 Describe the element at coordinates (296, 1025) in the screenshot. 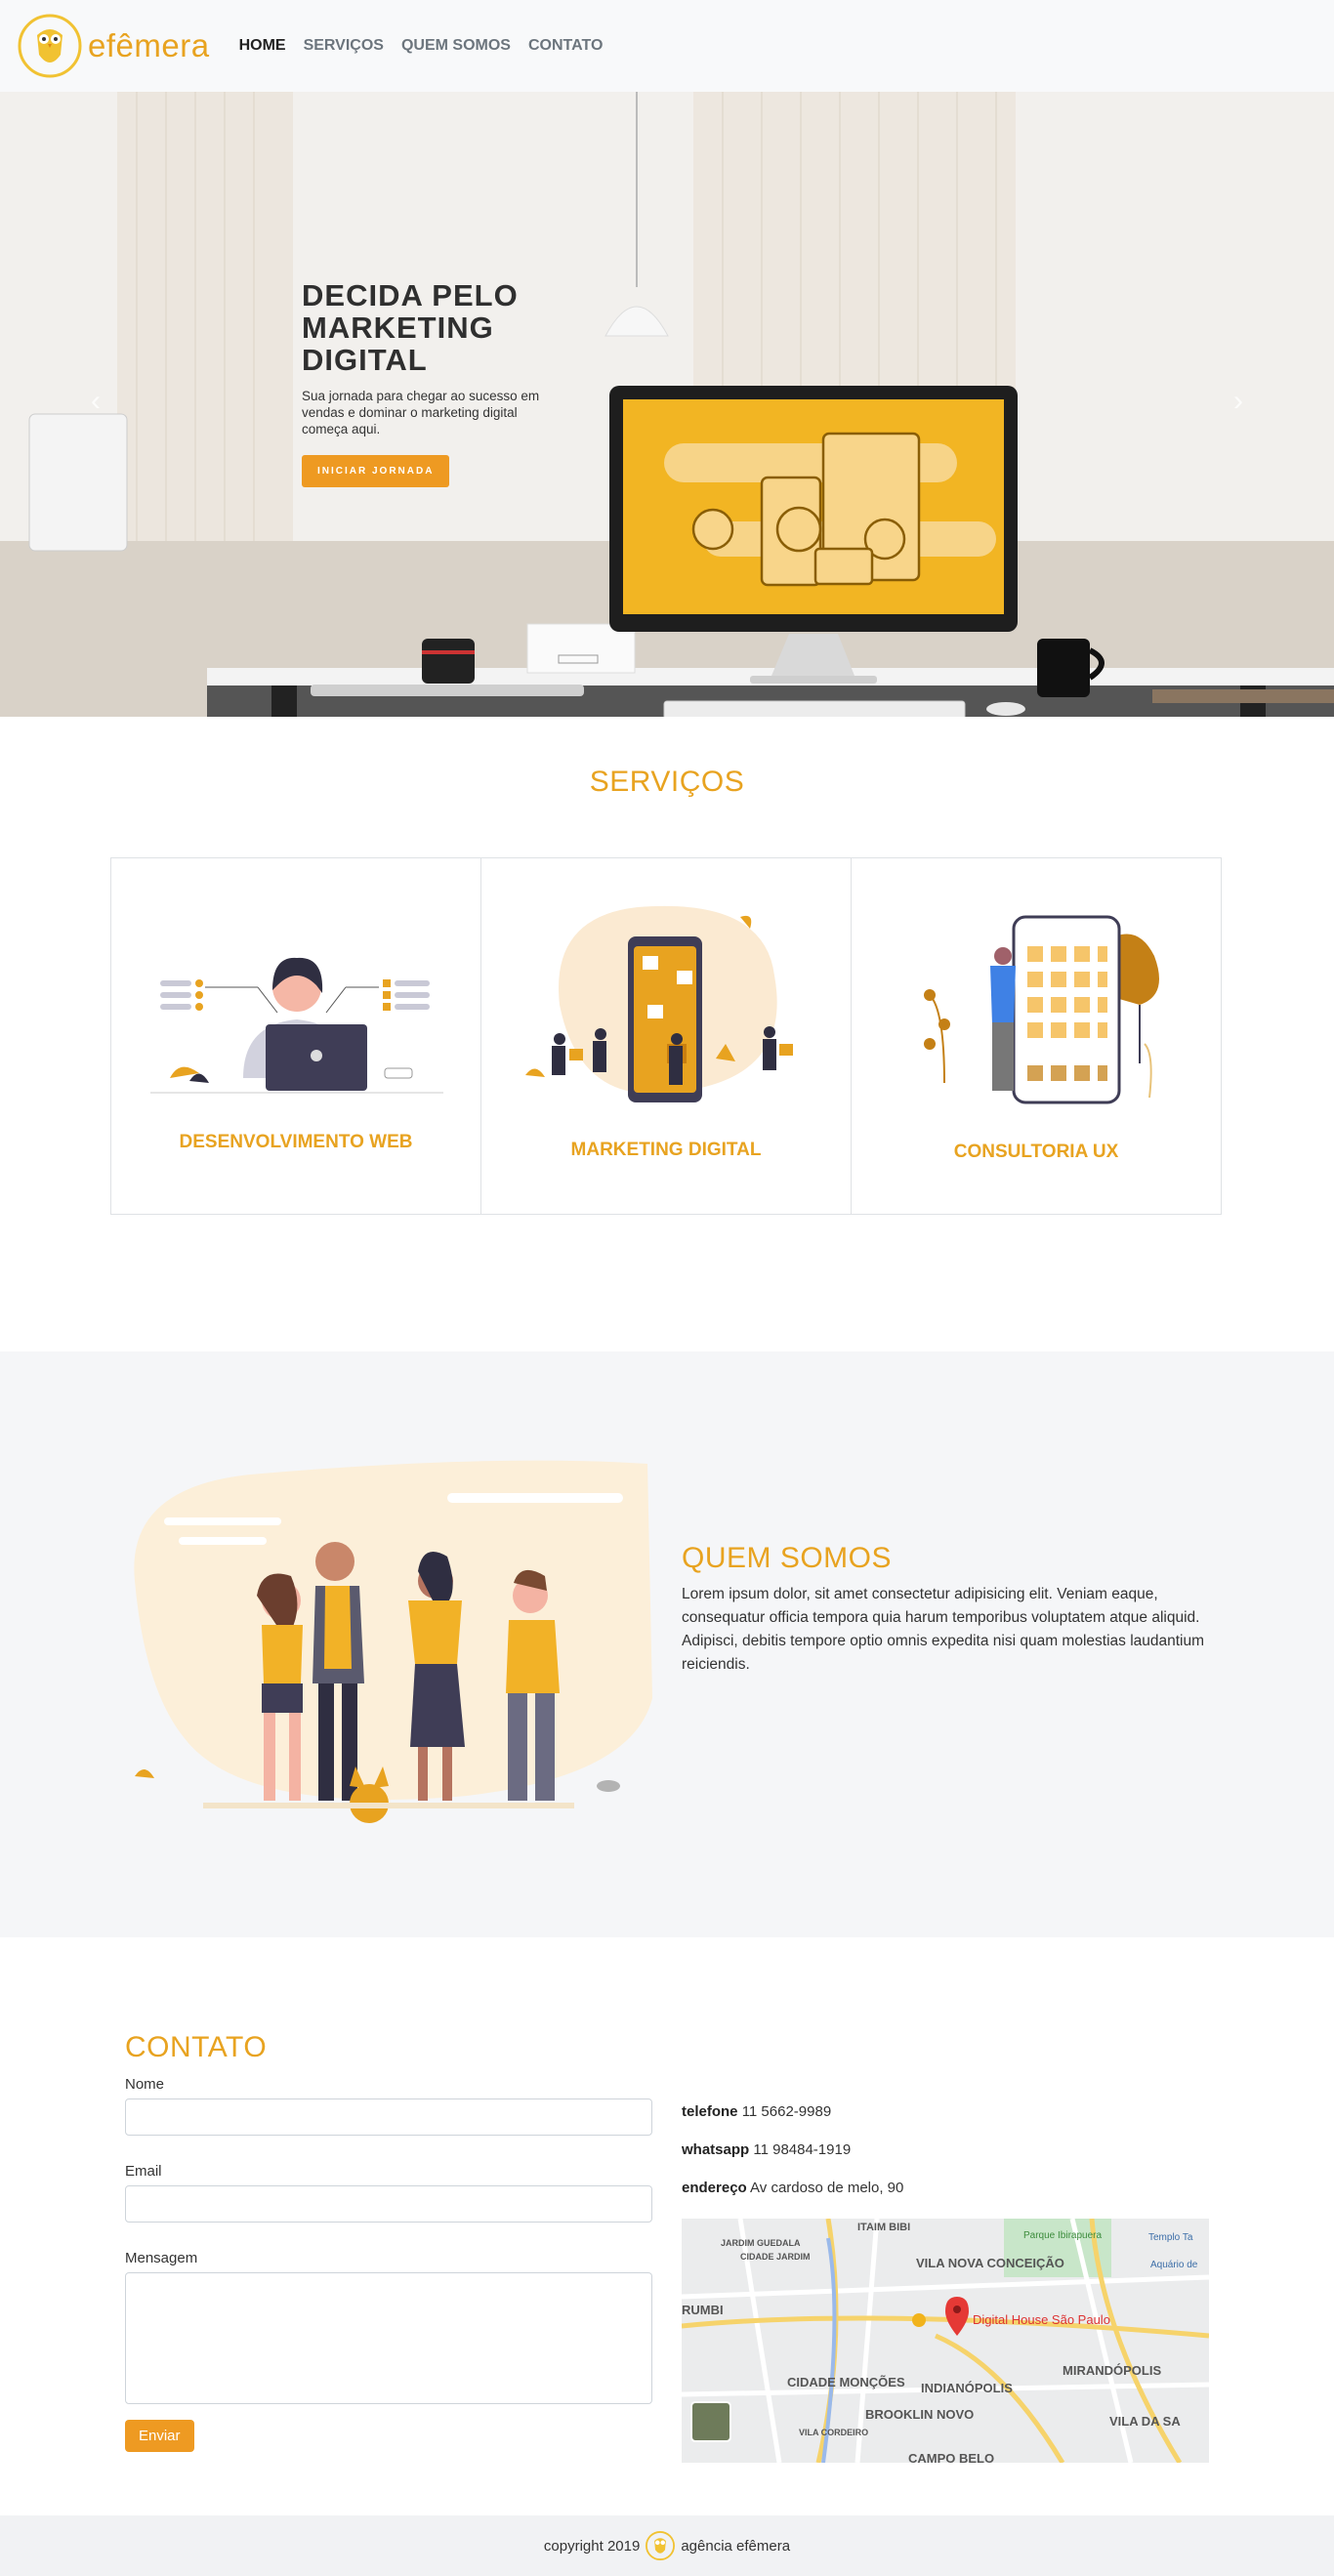

I see `web-developer-illustration` at that location.